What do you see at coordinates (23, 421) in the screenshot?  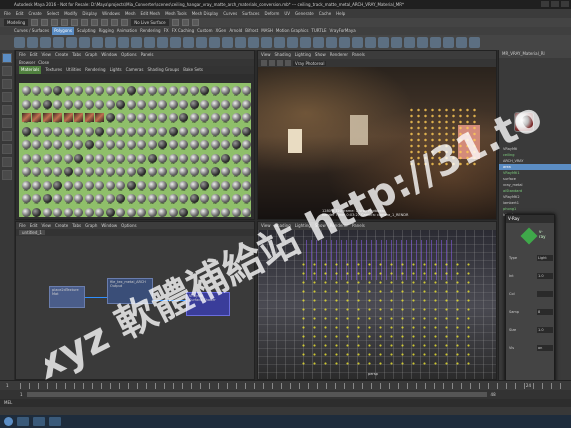 I see `taskbar-maya-icon` at bounding box center [23, 421].